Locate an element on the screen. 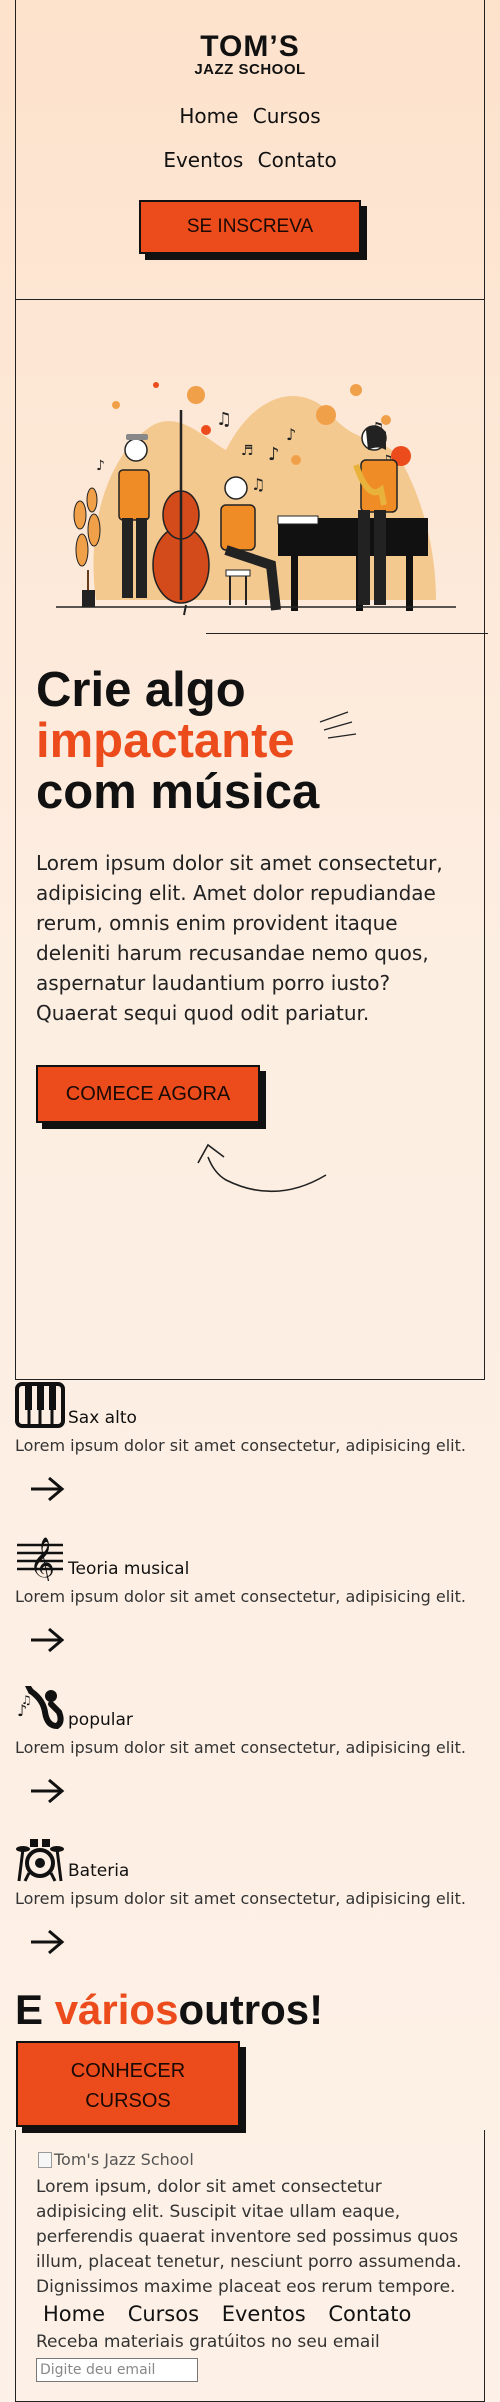 Image resolution: width=500 pixels, height=2402 pixels. footer-logo: Tom's Jazz School is located at coordinates (116, 2159).